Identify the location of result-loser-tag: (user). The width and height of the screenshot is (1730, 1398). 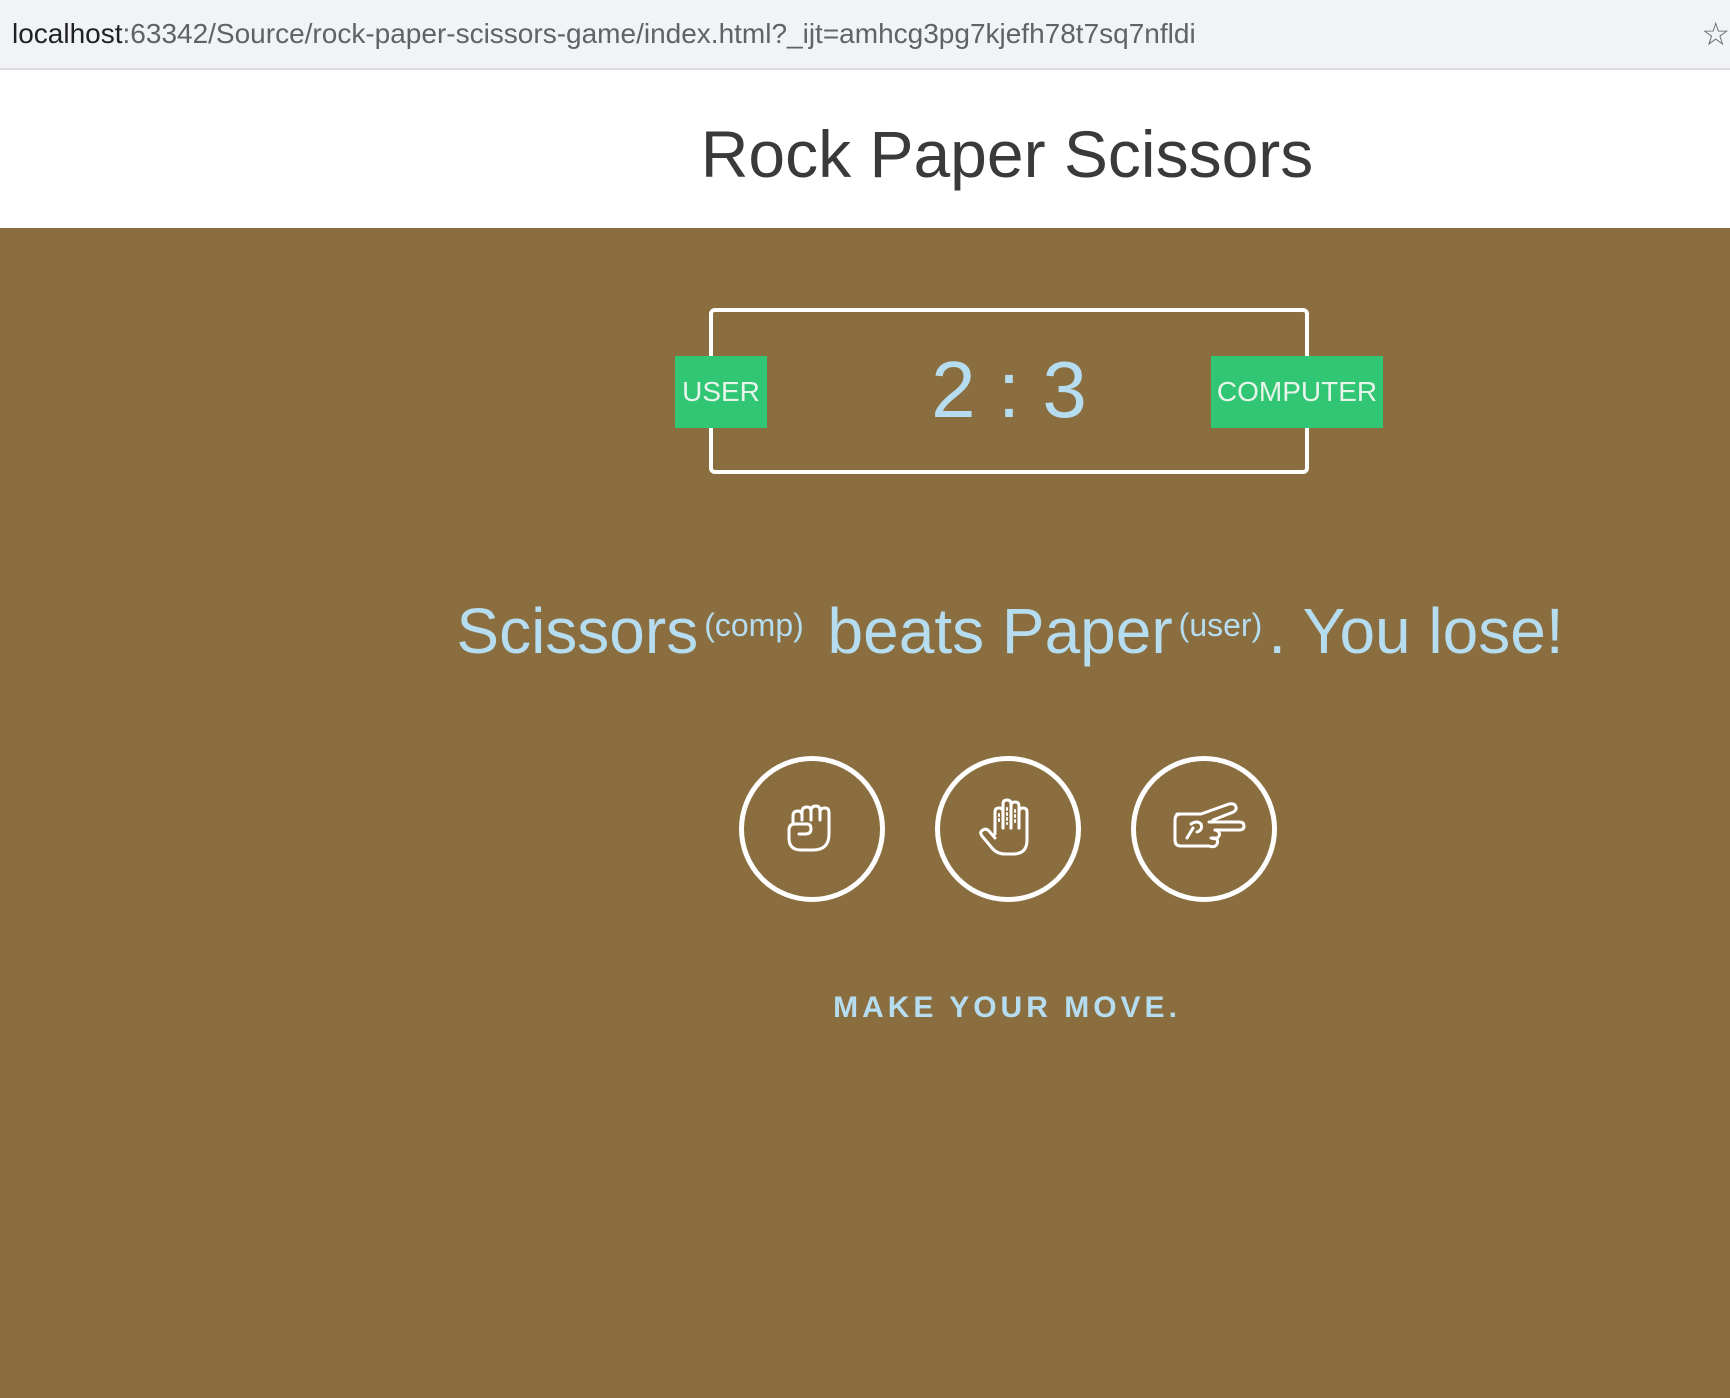
(1220, 625).